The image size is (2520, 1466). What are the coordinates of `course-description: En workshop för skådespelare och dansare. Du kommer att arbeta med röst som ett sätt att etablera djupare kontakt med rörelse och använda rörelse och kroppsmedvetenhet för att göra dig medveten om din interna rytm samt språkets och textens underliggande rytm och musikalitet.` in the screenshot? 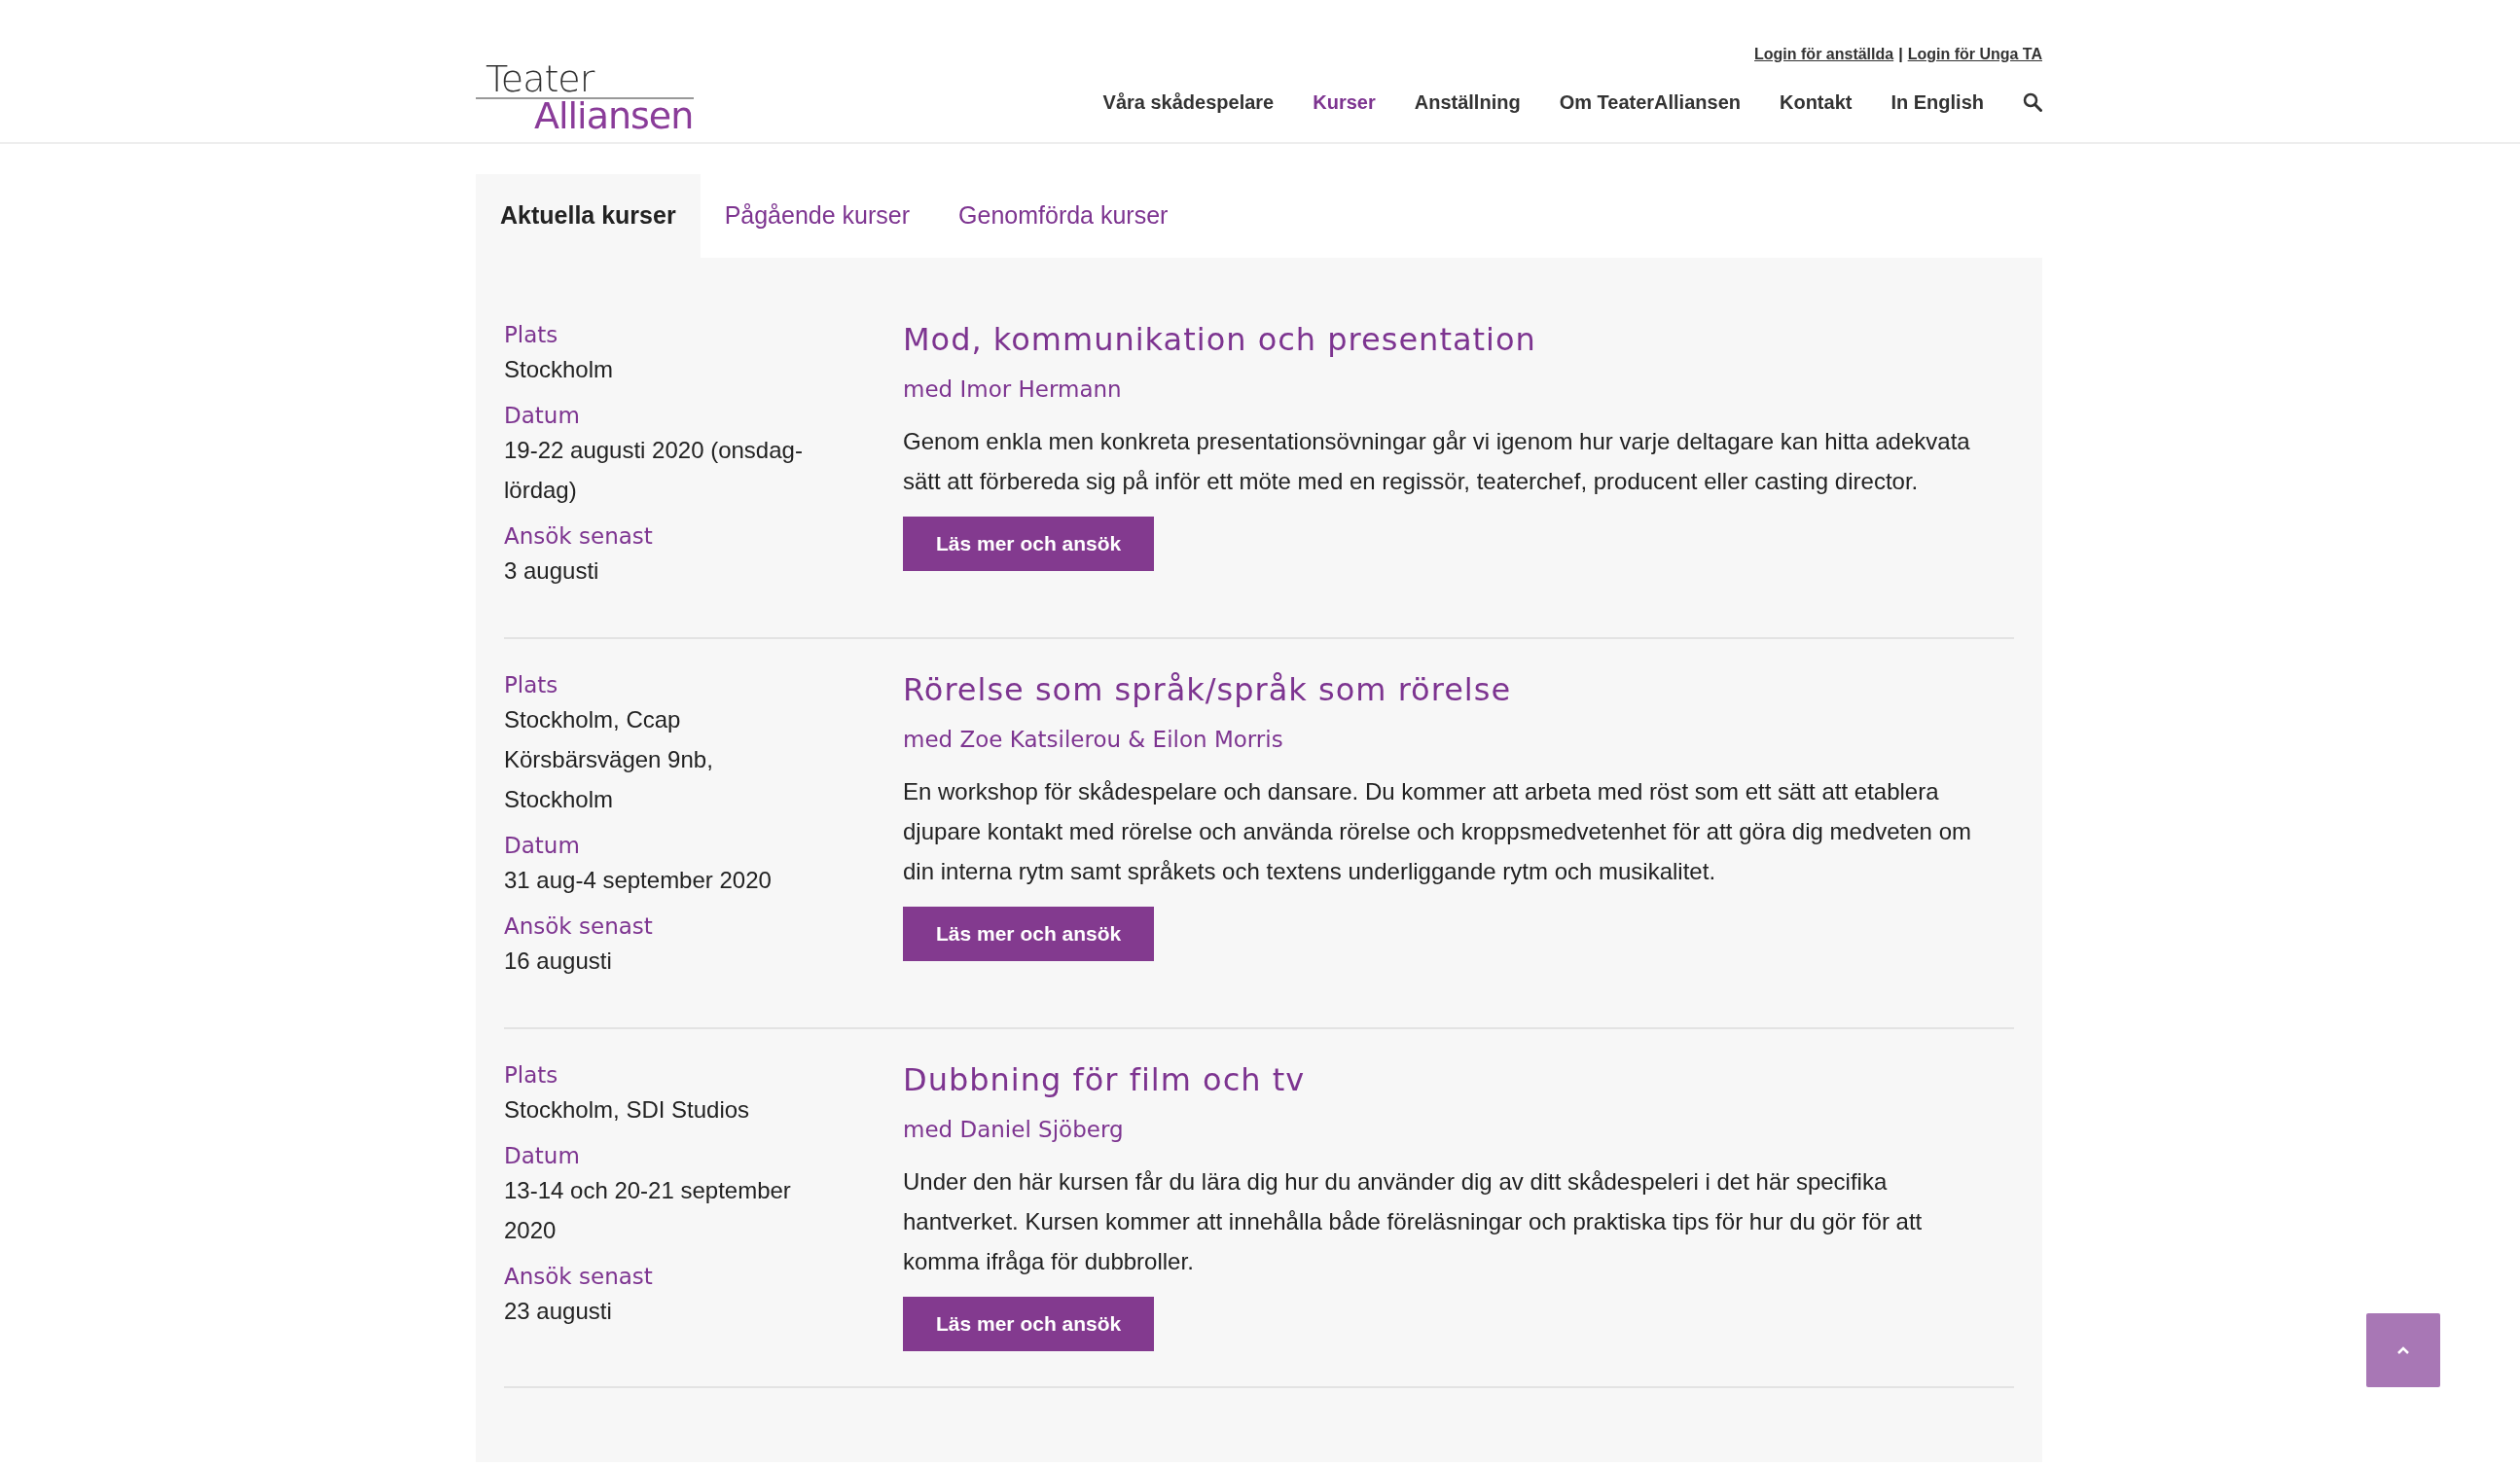 It's located at (1437, 831).